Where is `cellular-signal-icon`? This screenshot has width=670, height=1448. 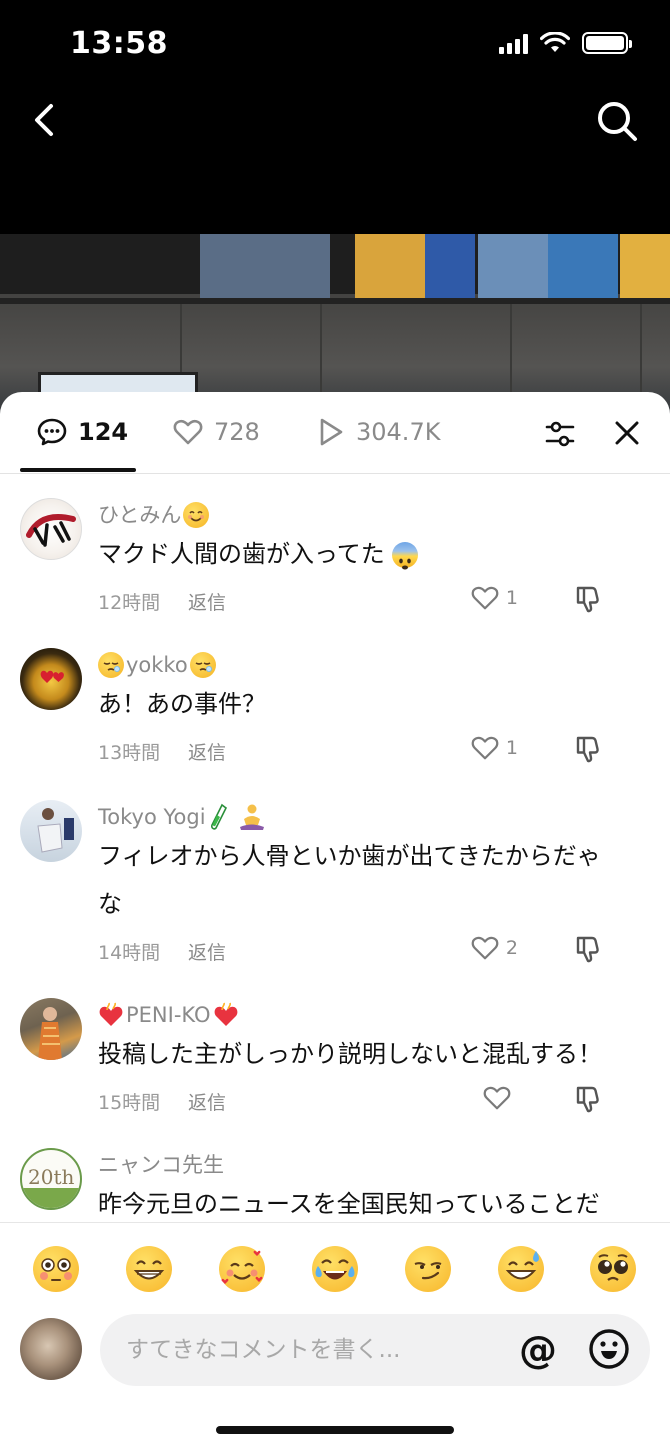 cellular-signal-icon is located at coordinates (513, 43).